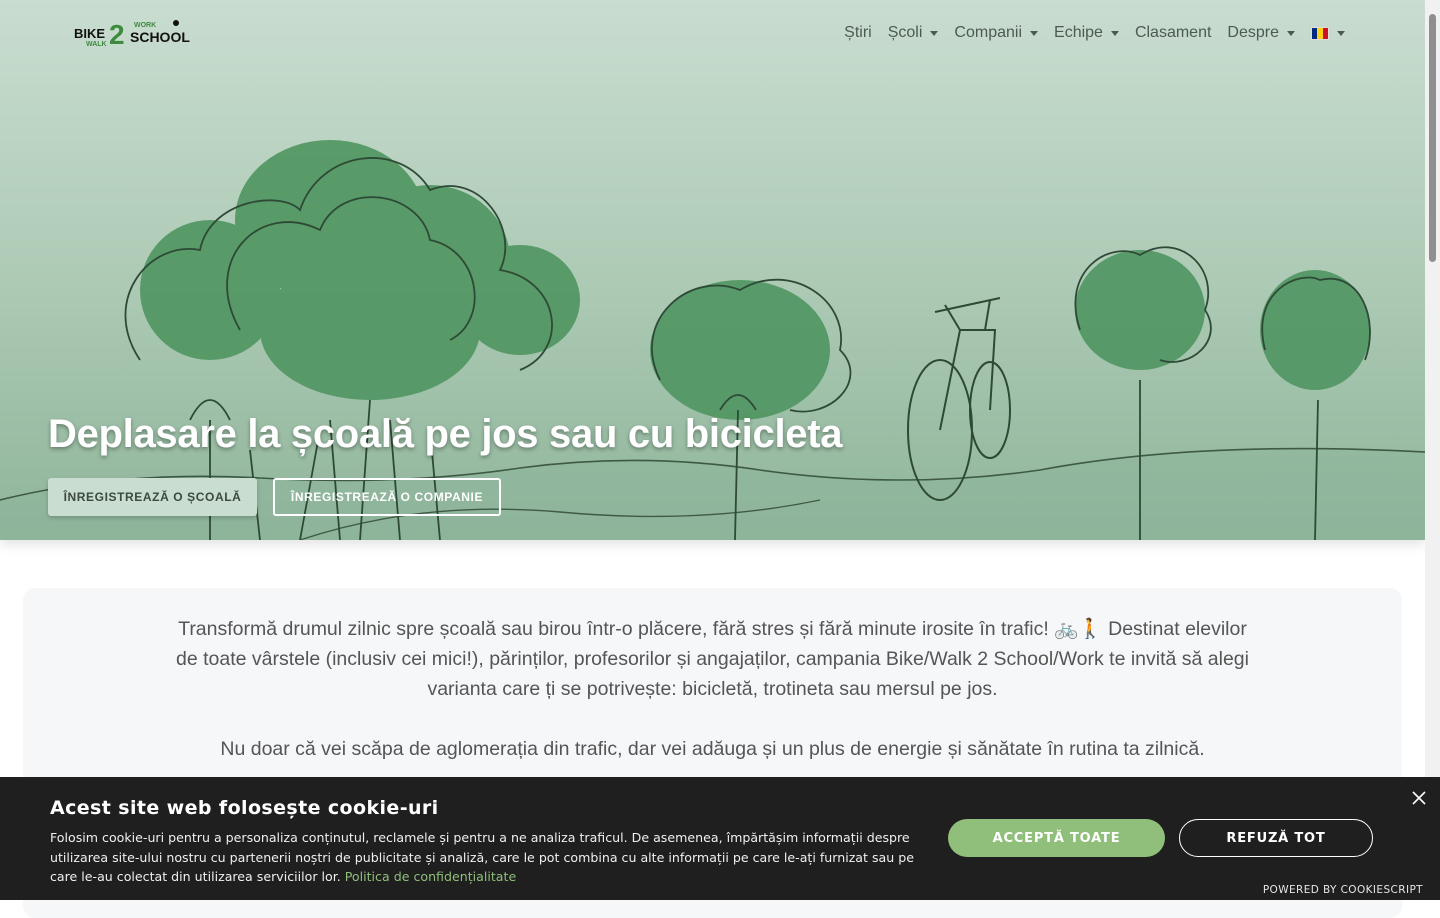 The width and height of the screenshot is (1440, 918). I want to click on nav-label: Companii, so click(988, 32).